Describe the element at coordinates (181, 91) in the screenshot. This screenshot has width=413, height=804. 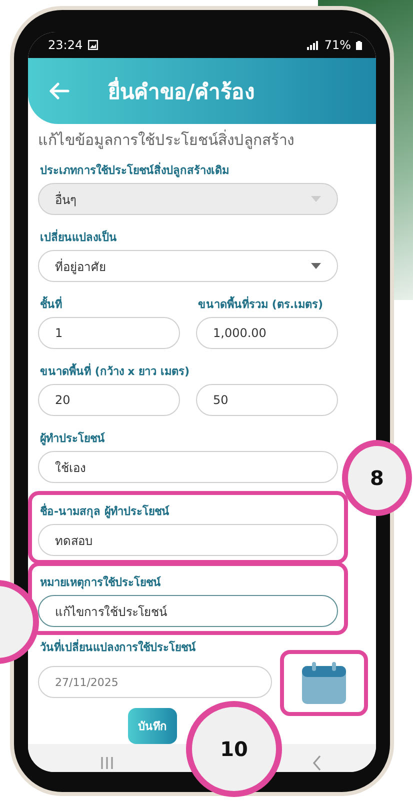
I see `header-title: ยื่นคำขอ/คำร้อง` at that location.